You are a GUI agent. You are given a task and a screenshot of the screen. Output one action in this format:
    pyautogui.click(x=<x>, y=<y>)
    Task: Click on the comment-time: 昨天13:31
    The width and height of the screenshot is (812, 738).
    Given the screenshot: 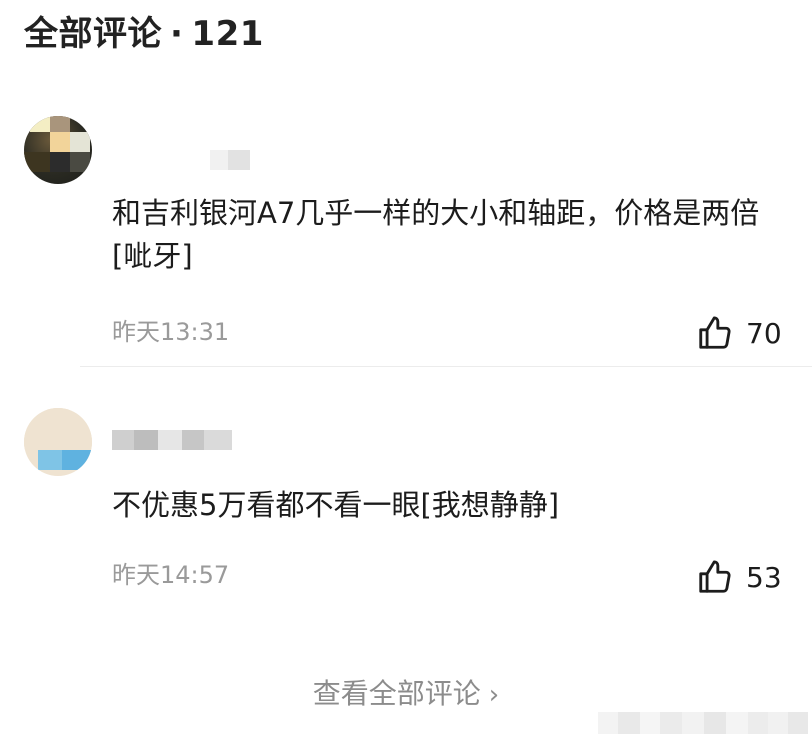 What is the action you would take?
    pyautogui.click(x=171, y=332)
    